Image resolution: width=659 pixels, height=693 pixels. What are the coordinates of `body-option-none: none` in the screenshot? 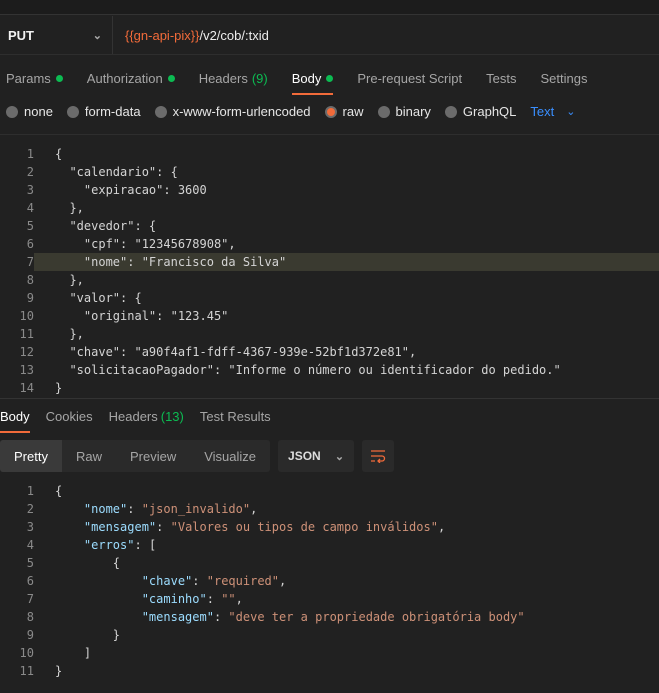 It's located at (29, 111).